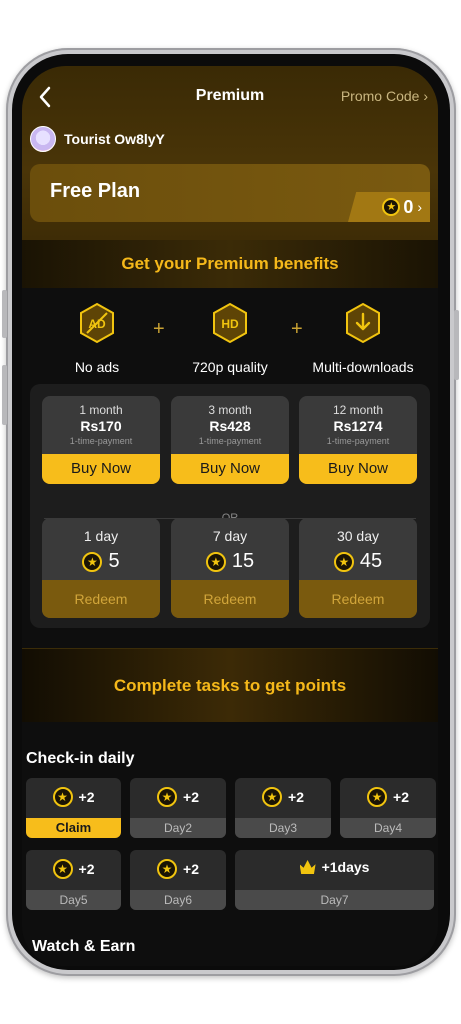 The image size is (461, 1024). What do you see at coordinates (101, 426) in the screenshot?
I see `plan-price: Rs170` at bounding box center [101, 426].